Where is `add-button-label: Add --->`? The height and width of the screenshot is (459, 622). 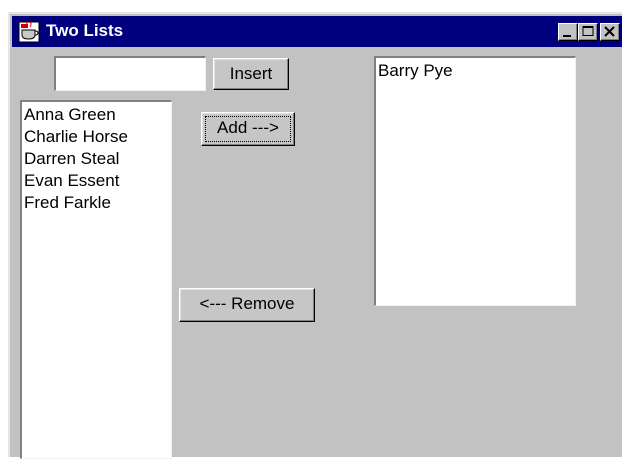
add-button-label: Add ---> is located at coordinates (248, 127).